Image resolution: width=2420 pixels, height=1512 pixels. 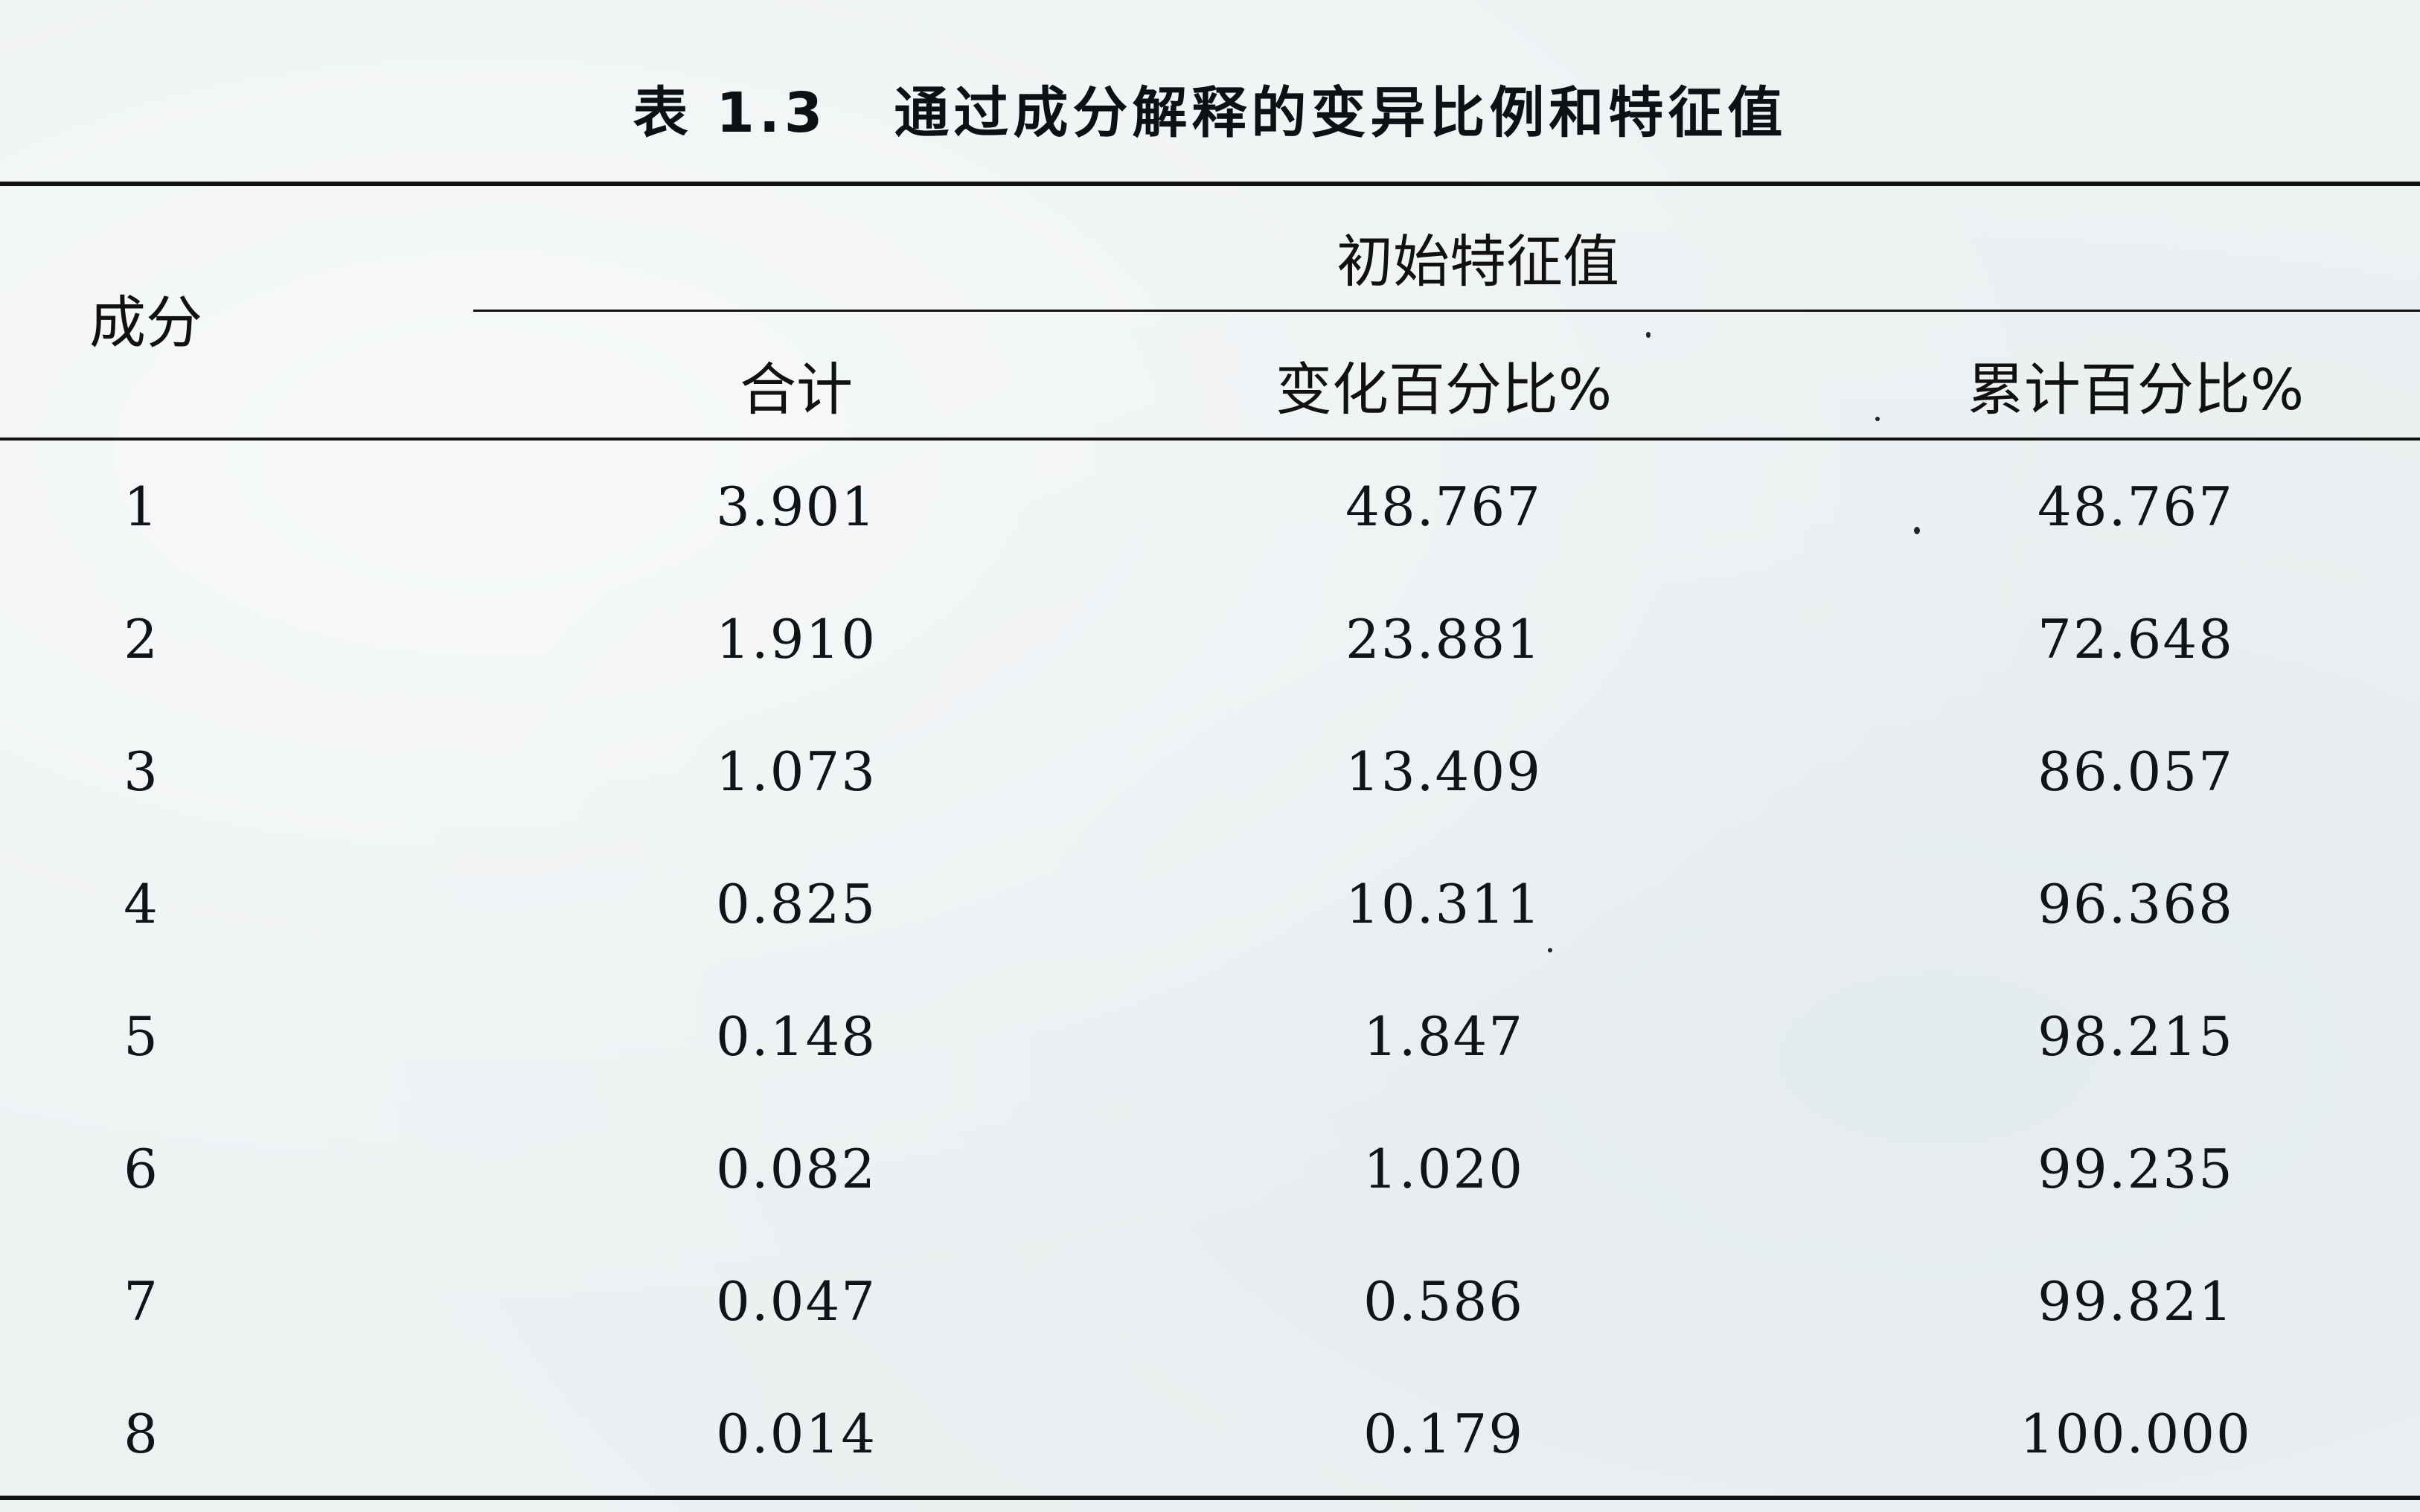 What do you see at coordinates (2136, 1301) in the screenshot?
I see `cell-cumulative-percent: 99.821` at bounding box center [2136, 1301].